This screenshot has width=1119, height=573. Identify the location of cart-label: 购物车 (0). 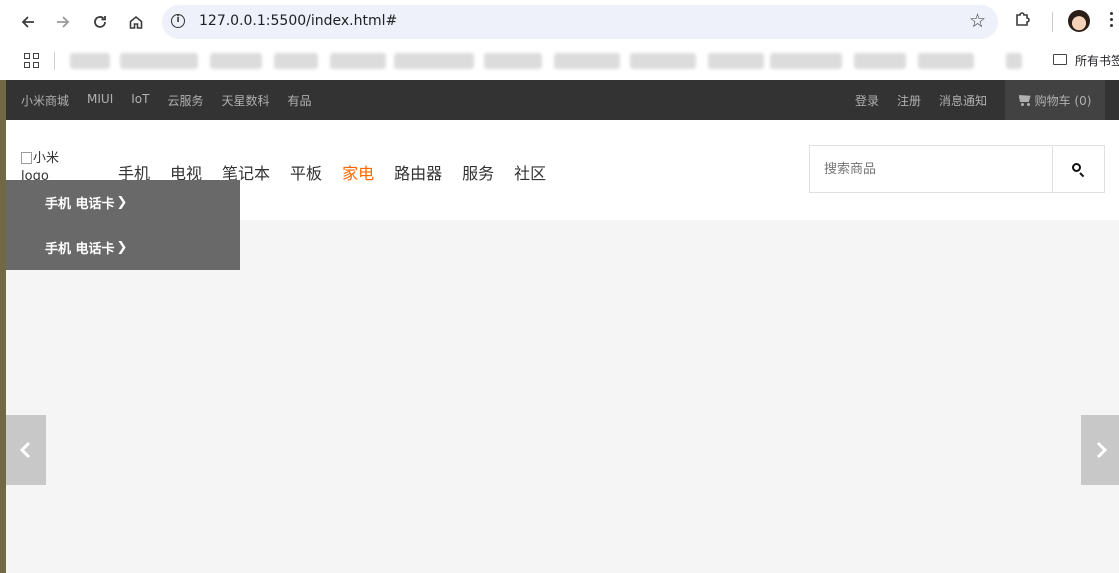
(1063, 100).